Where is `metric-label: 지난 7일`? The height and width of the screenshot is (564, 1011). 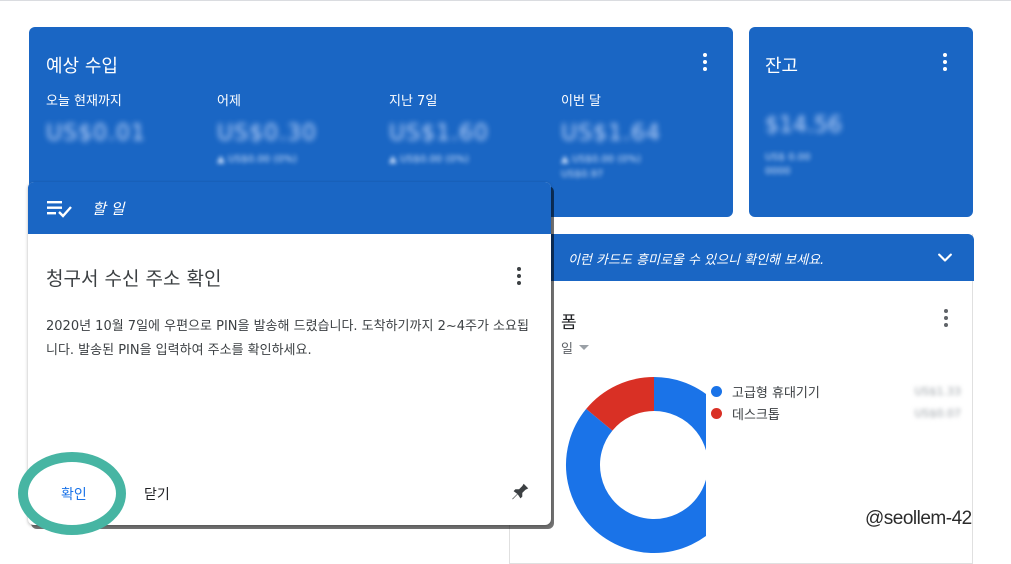 metric-label: 지난 7일 is located at coordinates (413, 101).